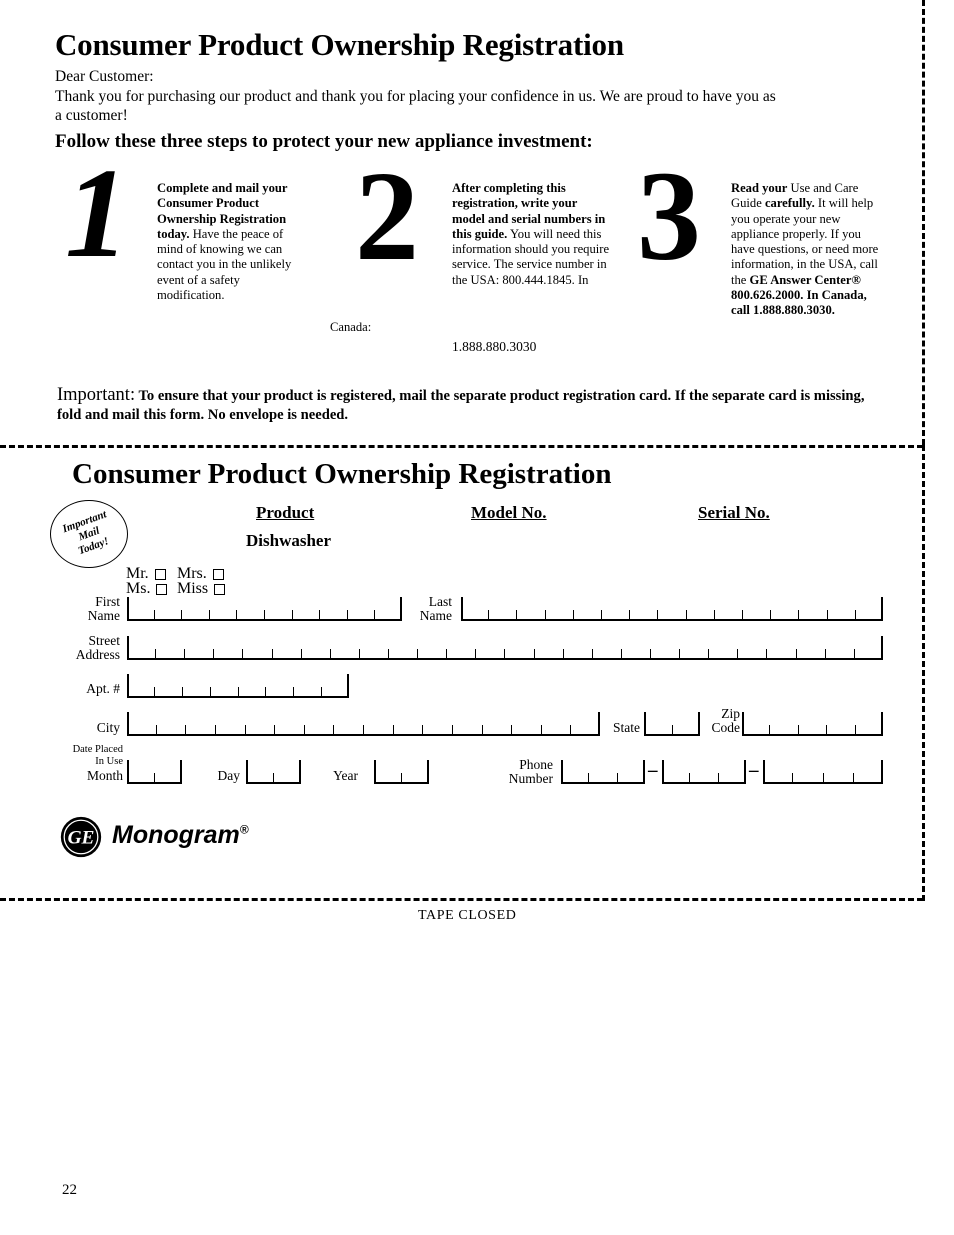  Describe the element at coordinates (401, 772) in the screenshot. I see `year-input` at that location.